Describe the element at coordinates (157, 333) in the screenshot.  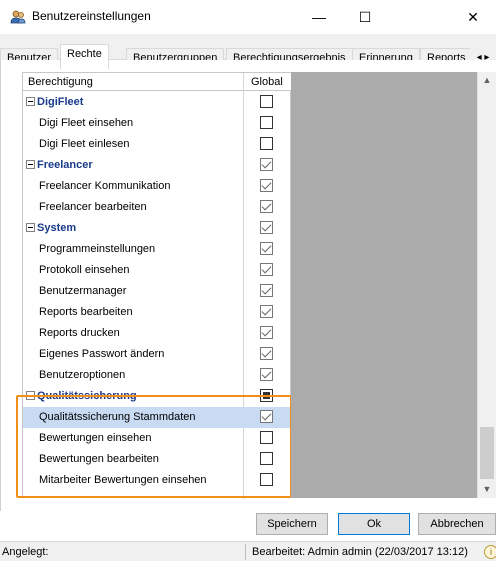
I see `permission-row: Reports drucken` at that location.